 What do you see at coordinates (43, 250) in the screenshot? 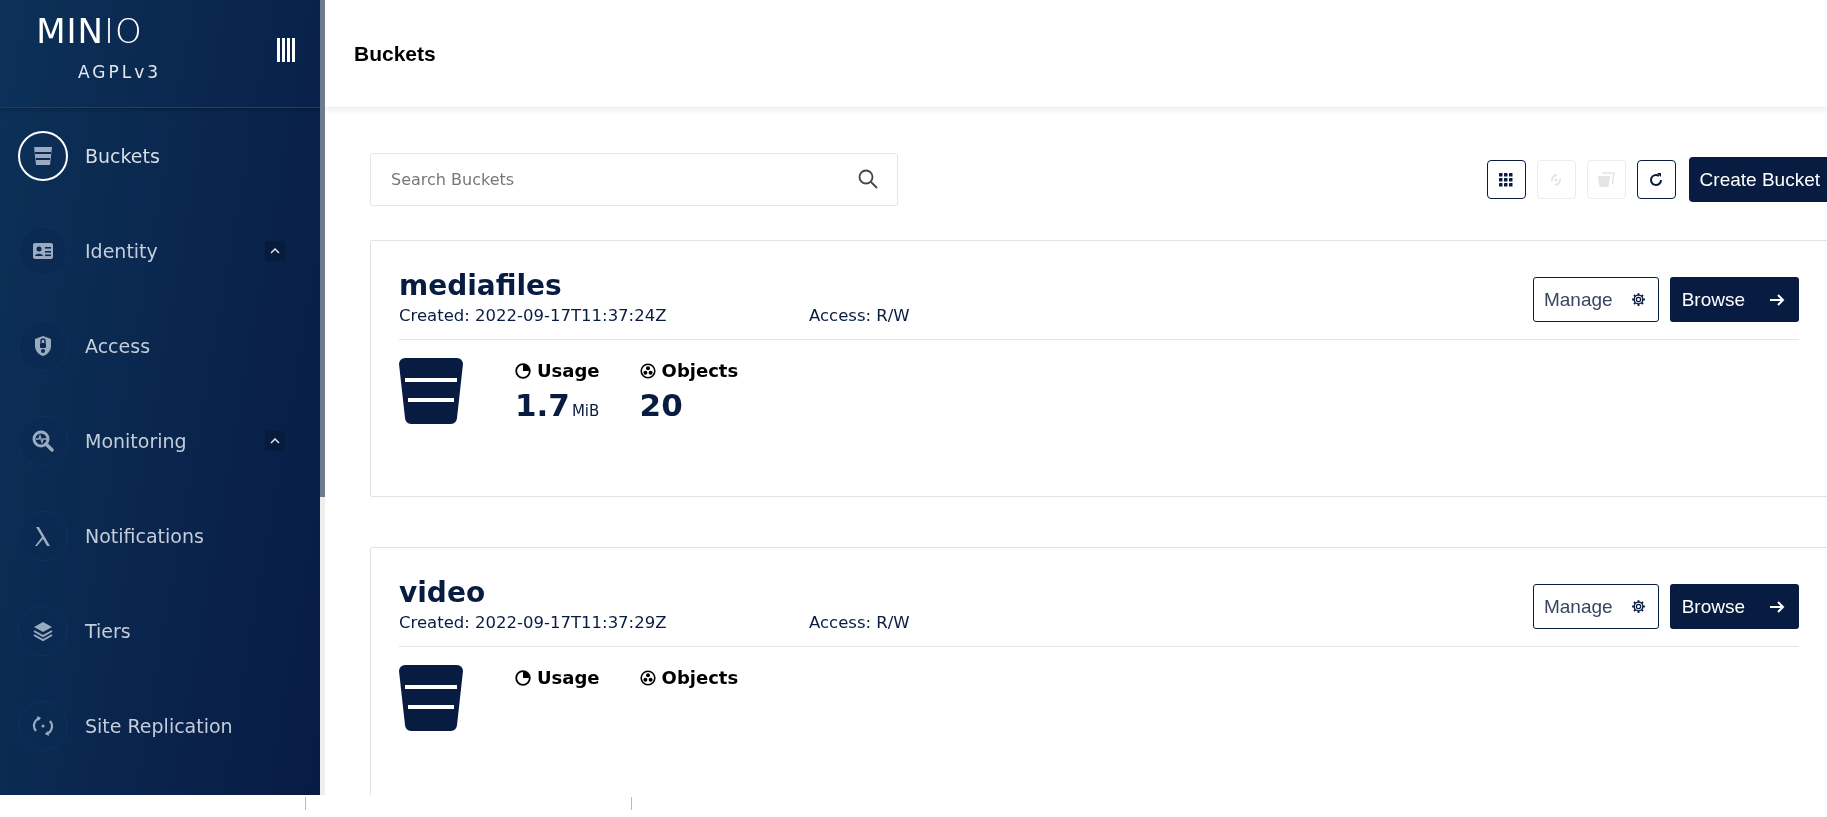
I see `nav-id-card-icon` at bounding box center [43, 250].